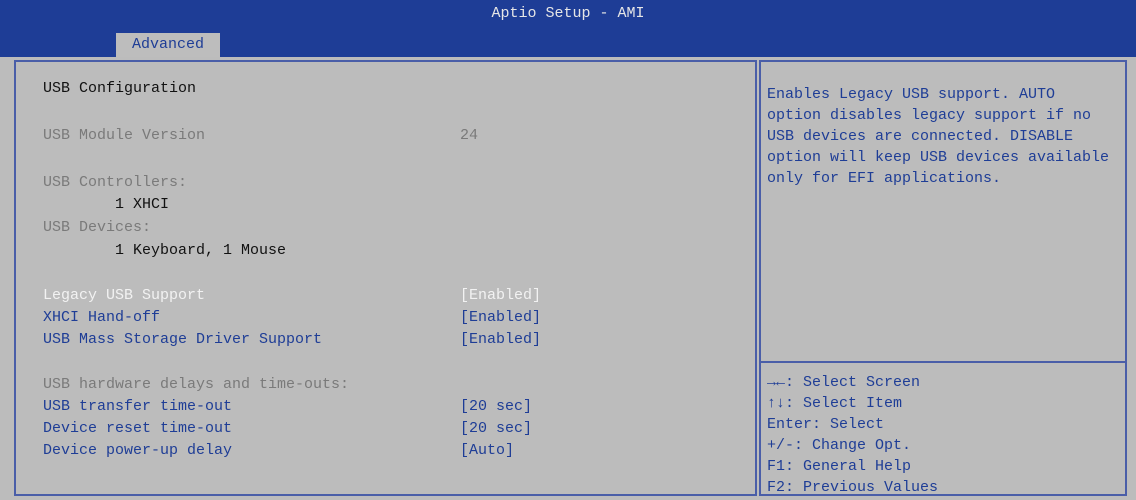 This screenshot has height=500, width=1136. What do you see at coordinates (943, 362) in the screenshot?
I see `help-divider` at bounding box center [943, 362].